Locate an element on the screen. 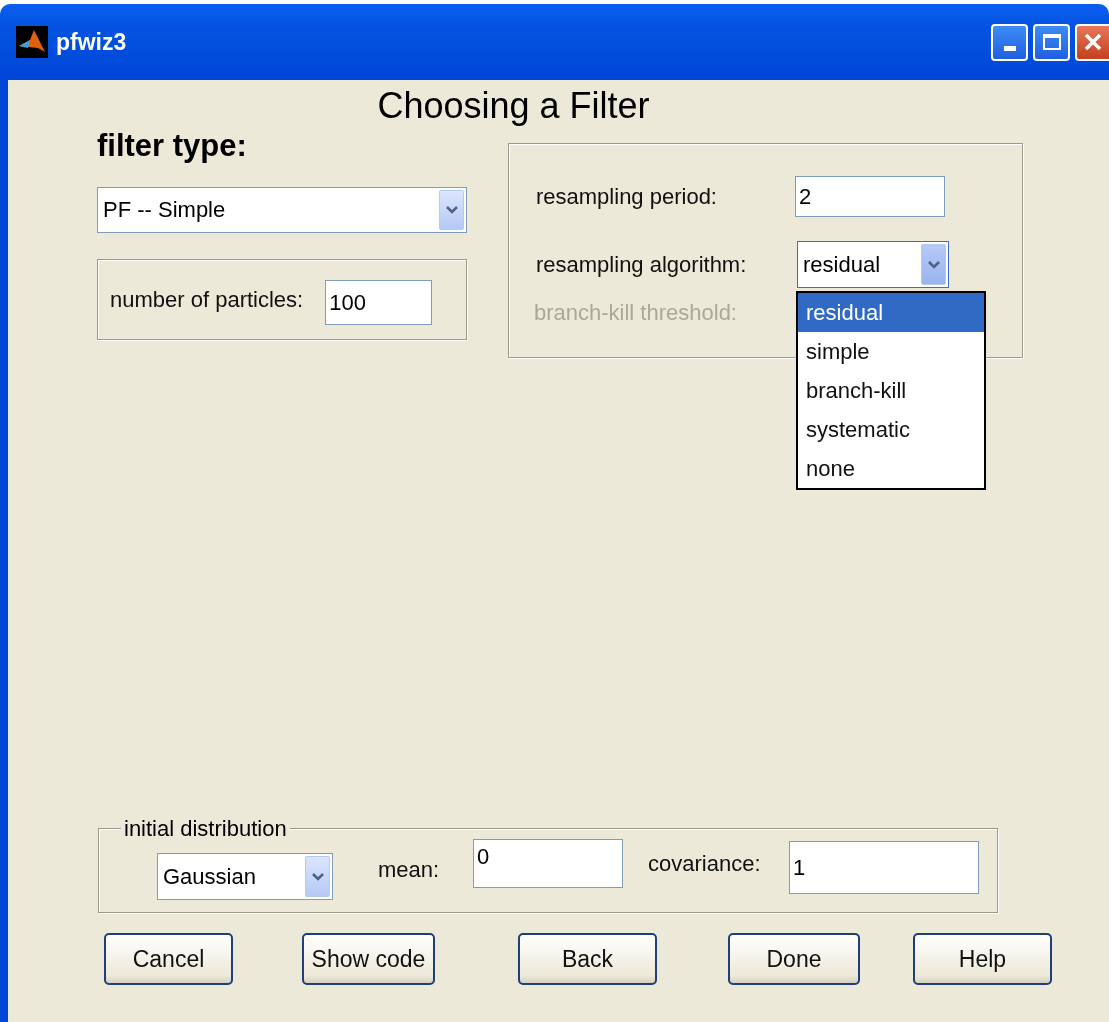 Image resolution: width=1109 pixels, height=1022 pixels. dropdown-option: simple is located at coordinates (891, 351).